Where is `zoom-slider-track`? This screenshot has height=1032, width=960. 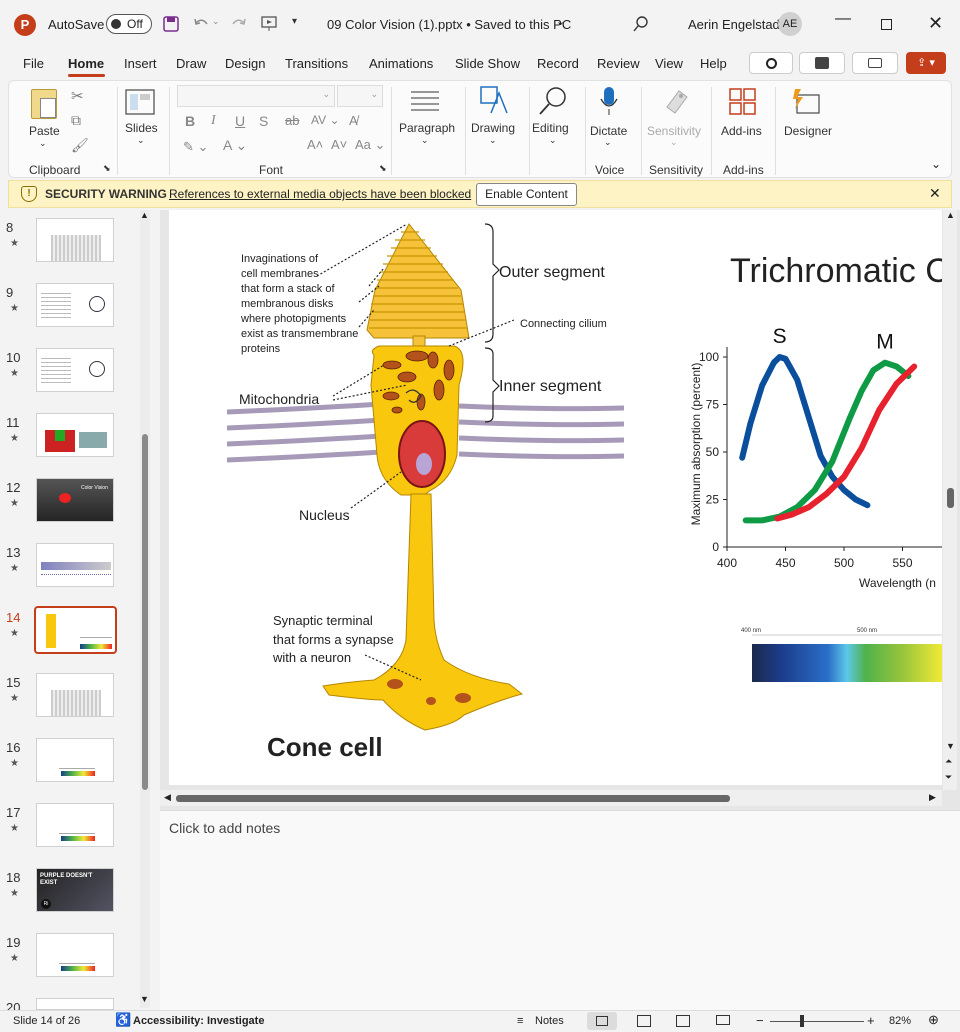 zoom-slider-track is located at coordinates (817, 1021).